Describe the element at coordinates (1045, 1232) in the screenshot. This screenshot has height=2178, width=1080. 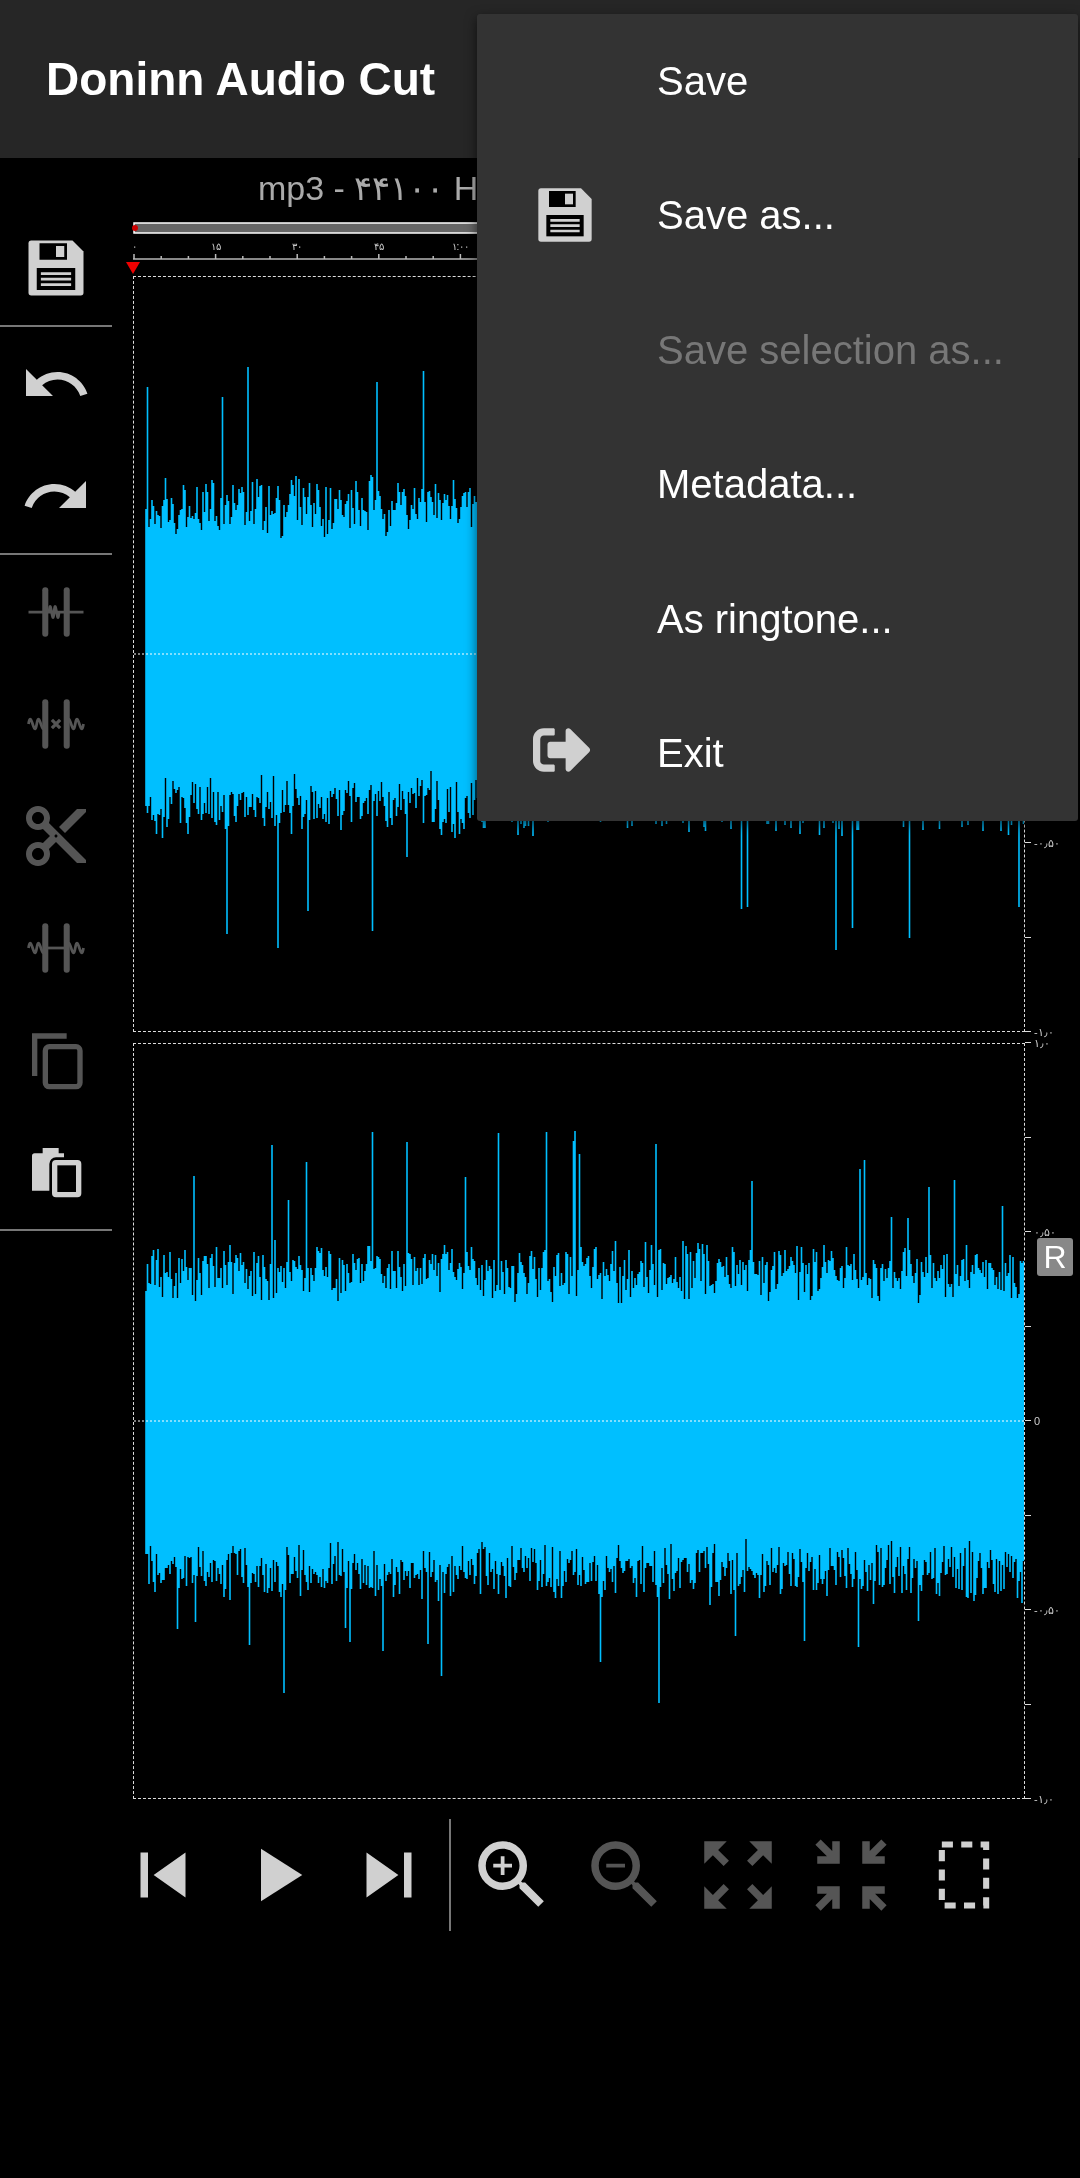
I see `axis-label: ۰٫۵۰` at that location.